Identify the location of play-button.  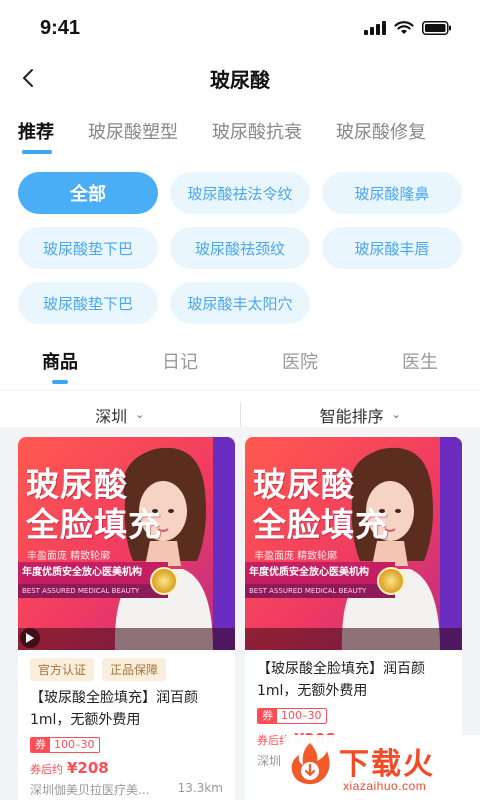
(30, 638).